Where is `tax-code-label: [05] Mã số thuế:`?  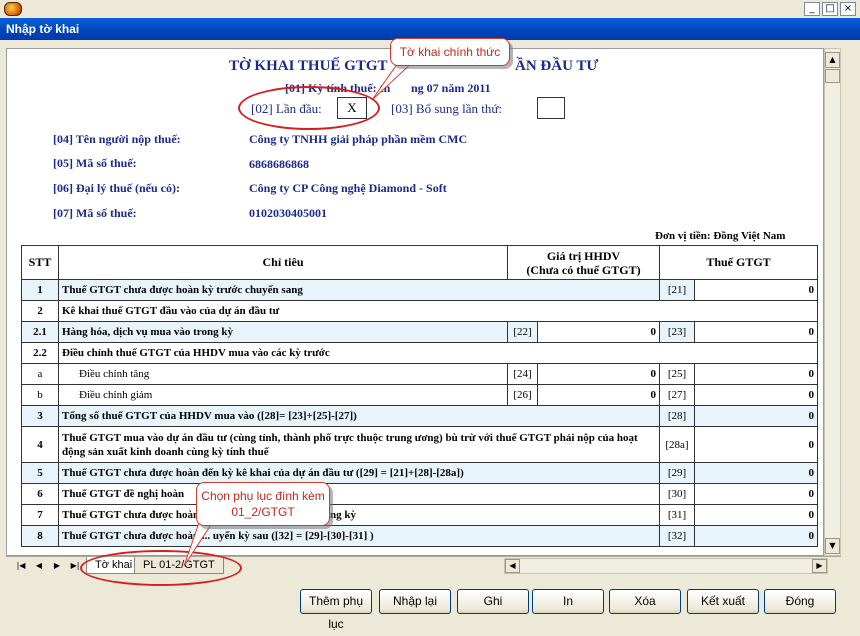 tax-code-label: [05] Mã số thuế: is located at coordinates (95, 163).